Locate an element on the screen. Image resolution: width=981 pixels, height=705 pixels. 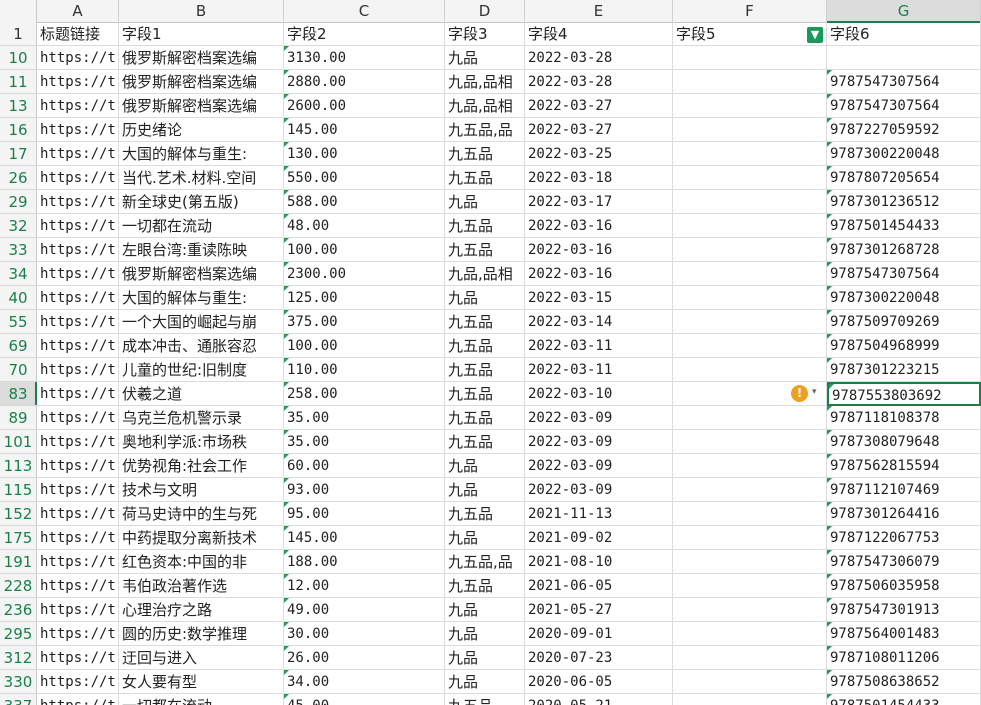
column-header-f: F is located at coordinates (750, 11).